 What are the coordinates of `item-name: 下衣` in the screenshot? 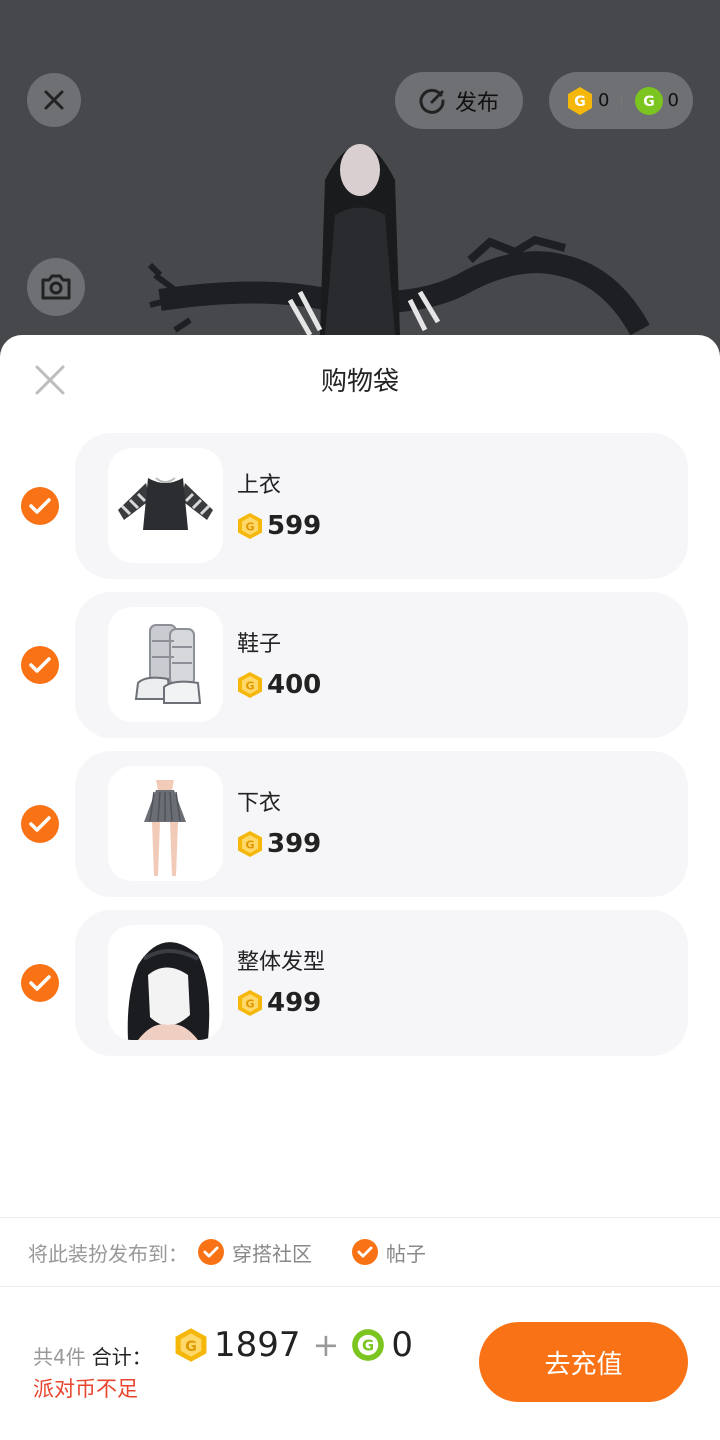 It's located at (259, 803).